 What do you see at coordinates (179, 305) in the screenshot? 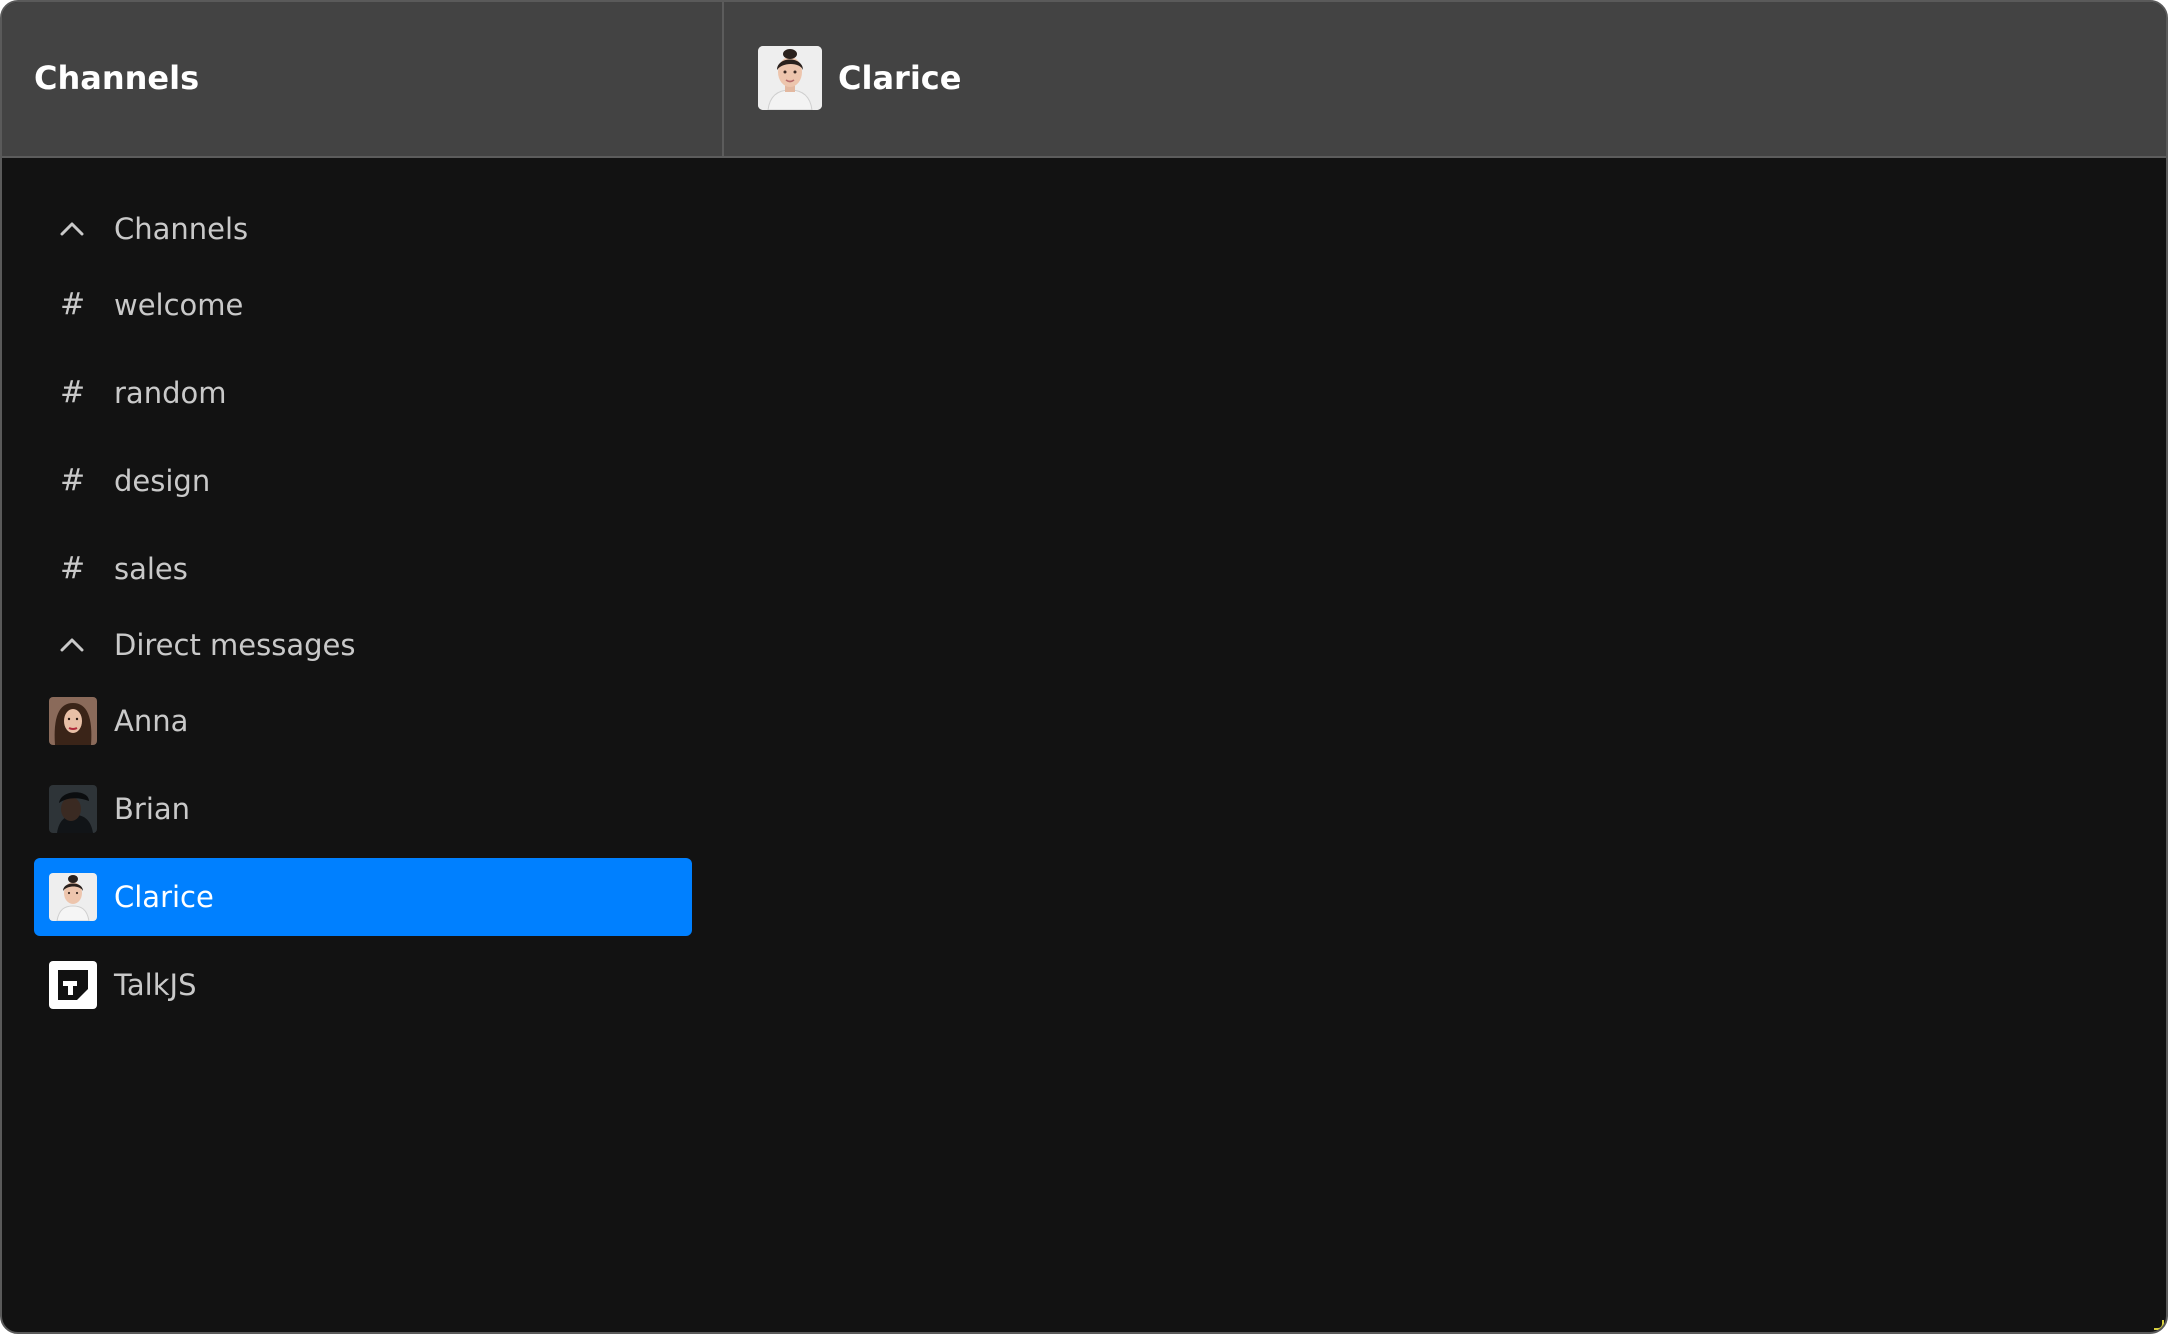
I see `channel-label: welcome` at bounding box center [179, 305].